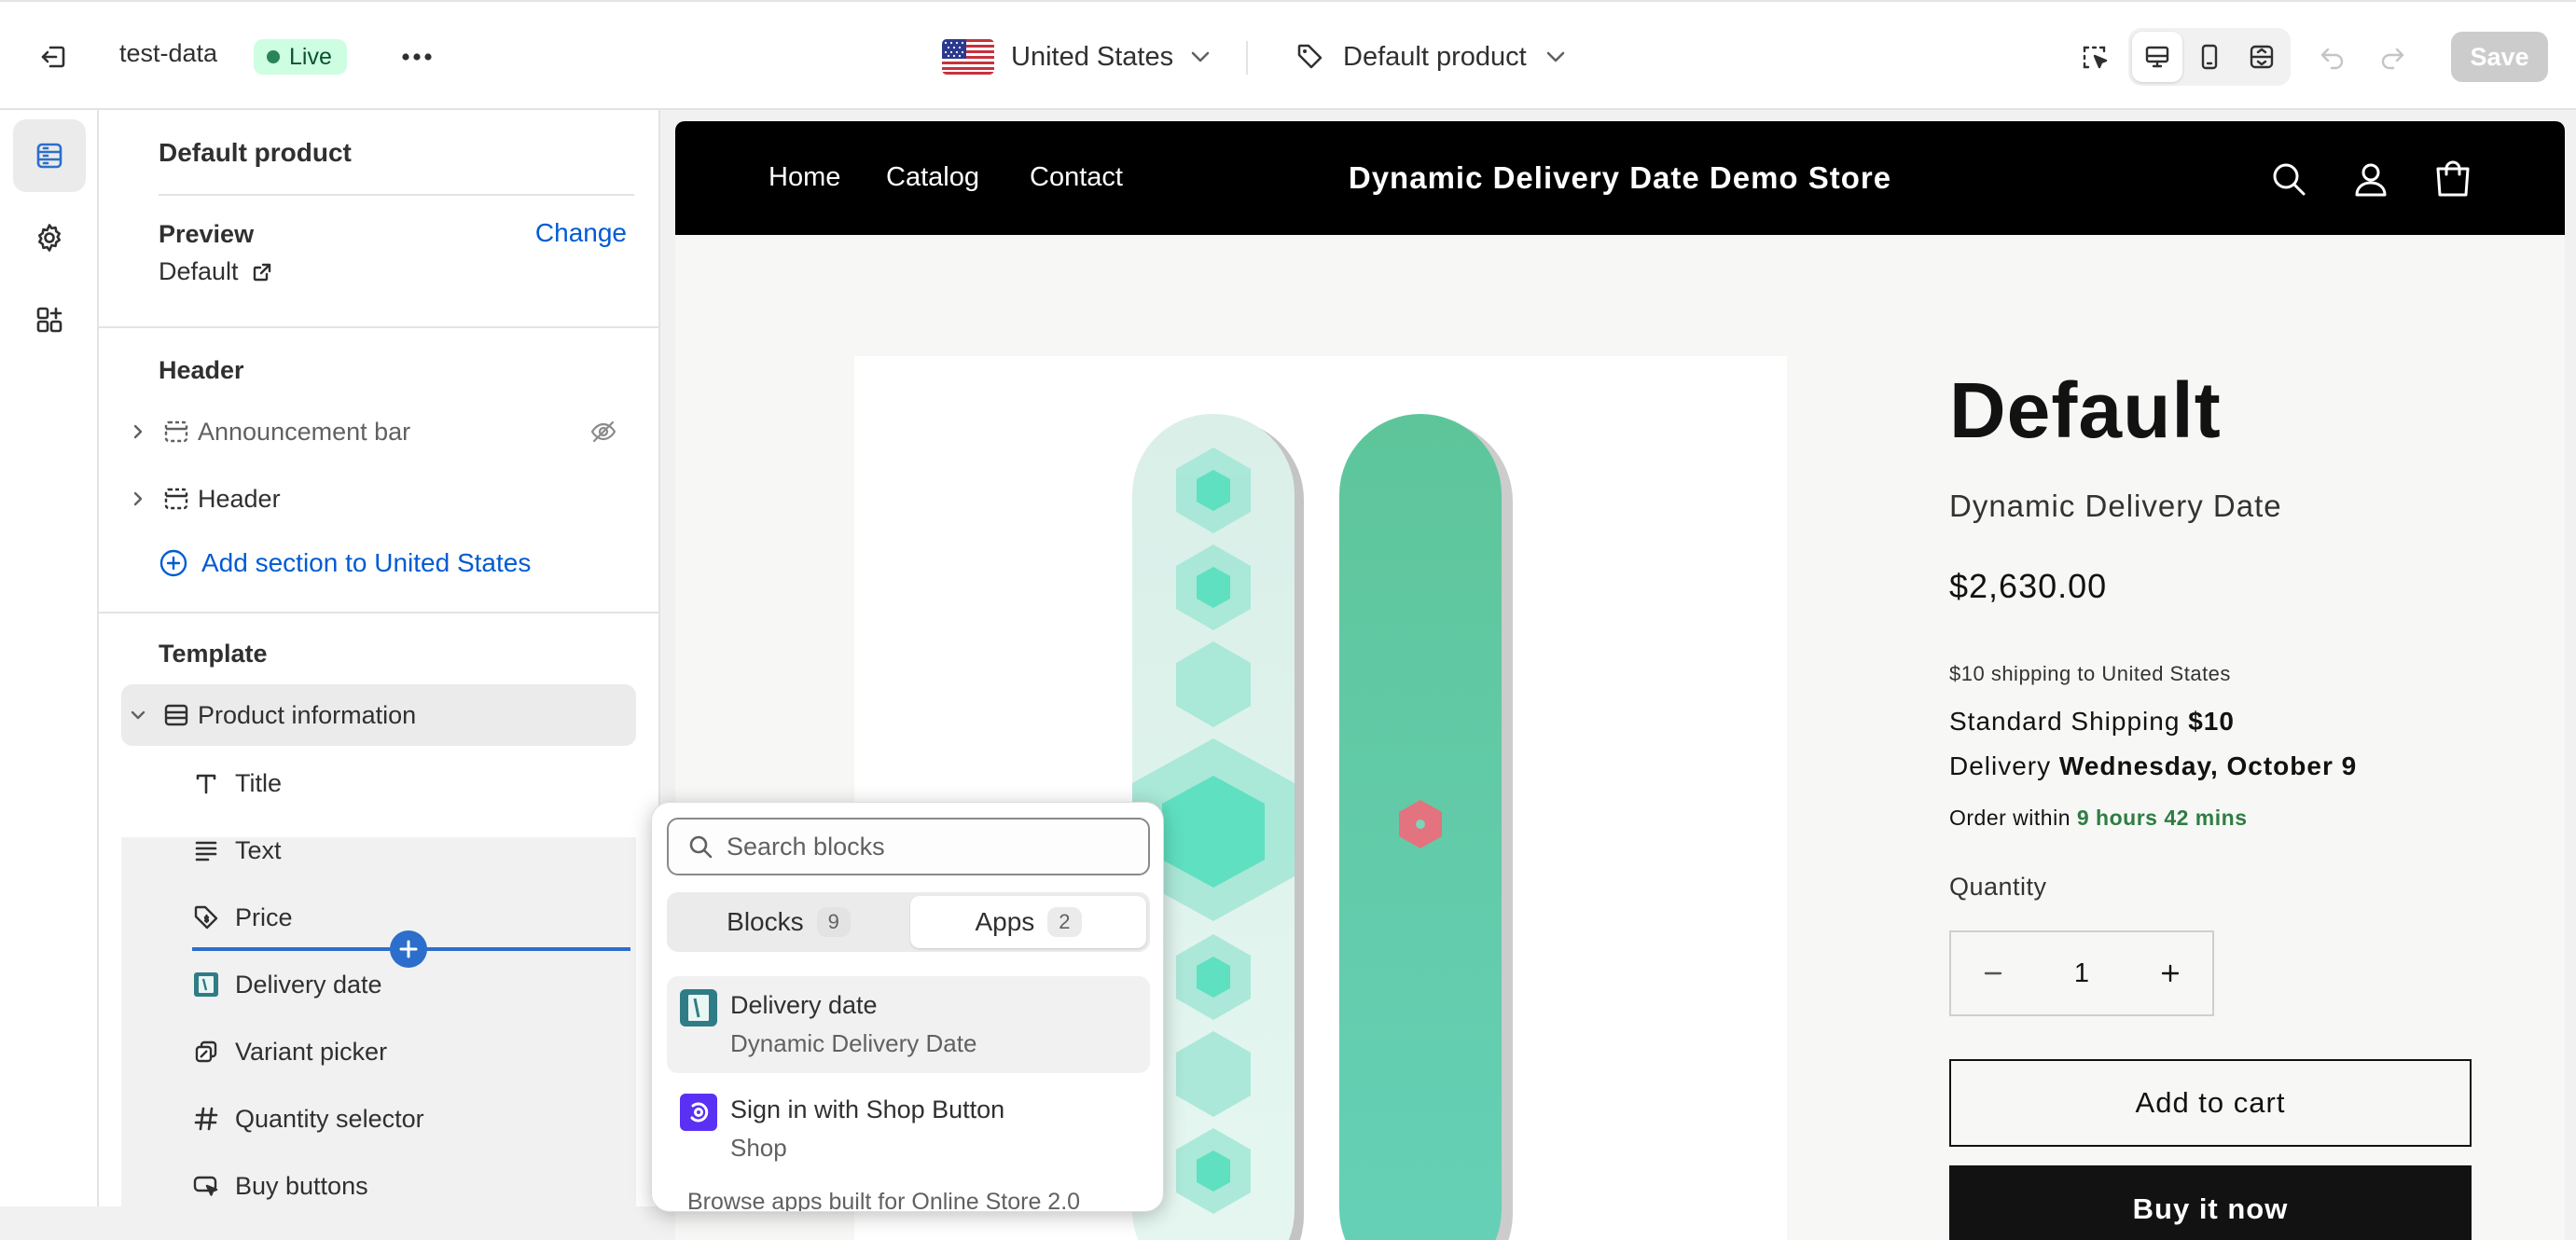  Describe the element at coordinates (1998, 887) in the screenshot. I see `quantity-label: Quantity` at that location.